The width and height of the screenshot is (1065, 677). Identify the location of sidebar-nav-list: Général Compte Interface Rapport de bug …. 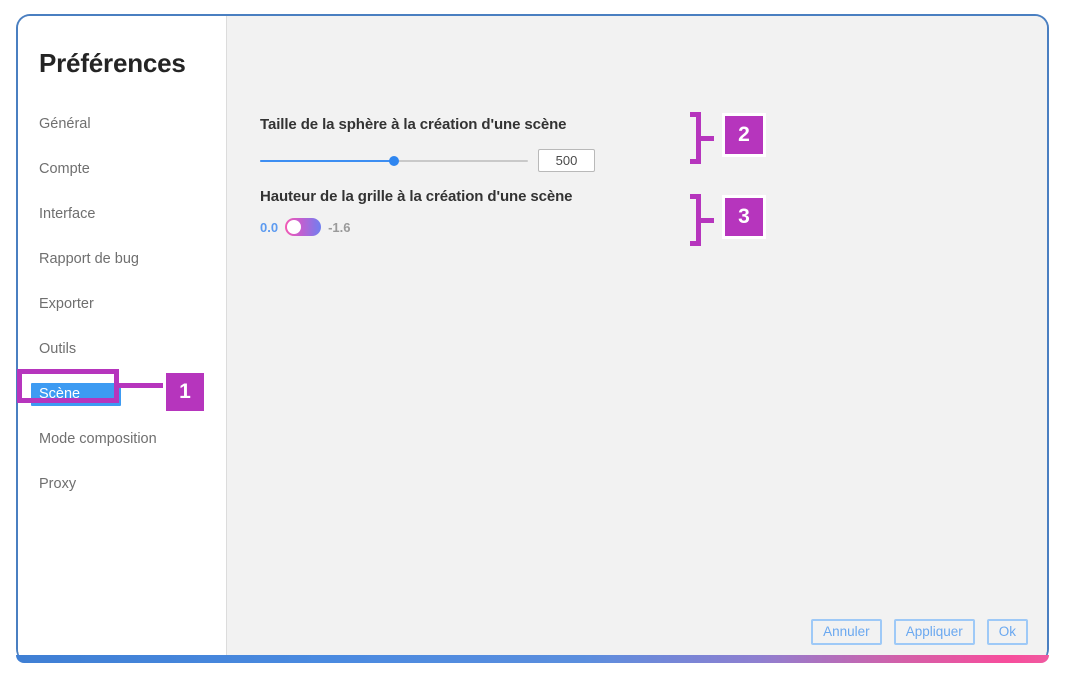
(122, 304).